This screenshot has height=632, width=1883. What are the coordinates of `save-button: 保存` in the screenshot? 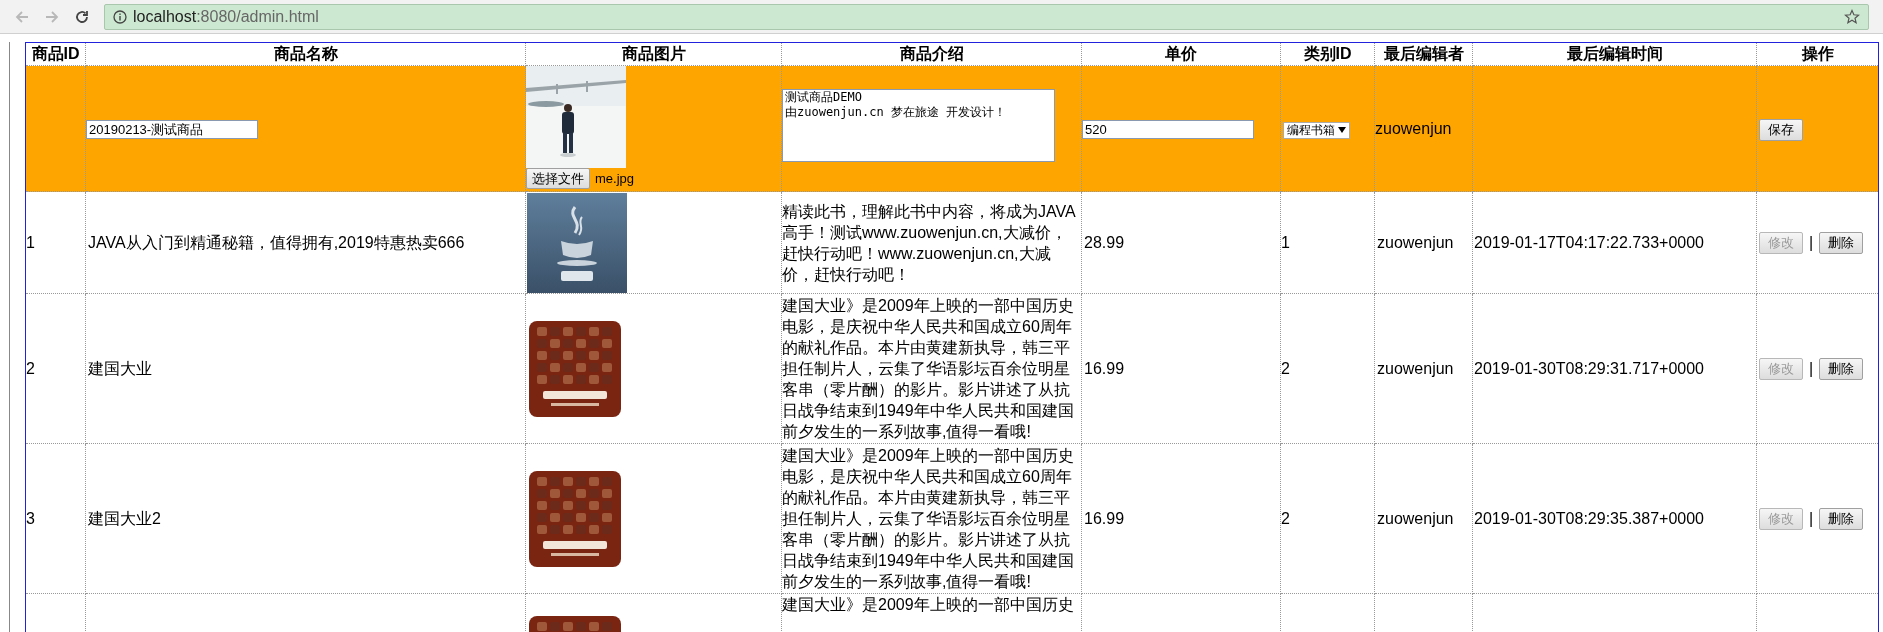 It's located at (1781, 129).